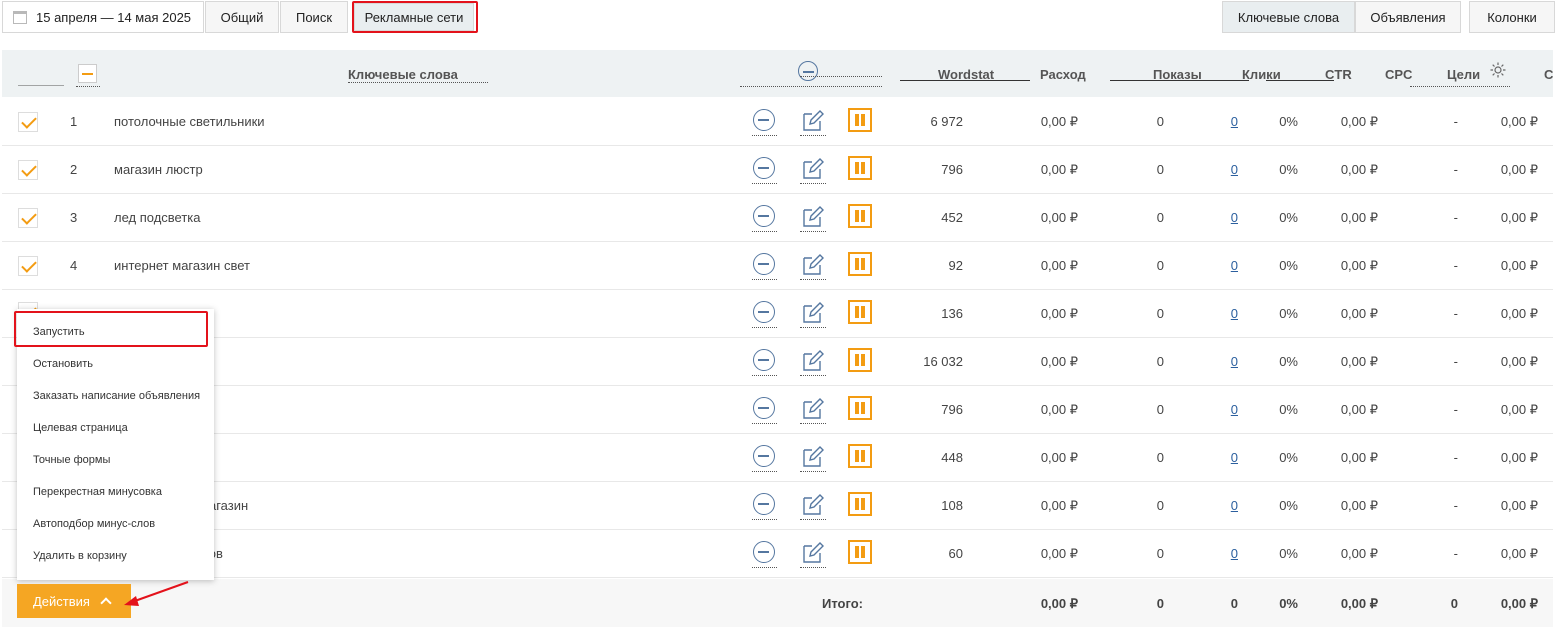  I want to click on menu-item-landing-page: Целевая страница, so click(80, 428).